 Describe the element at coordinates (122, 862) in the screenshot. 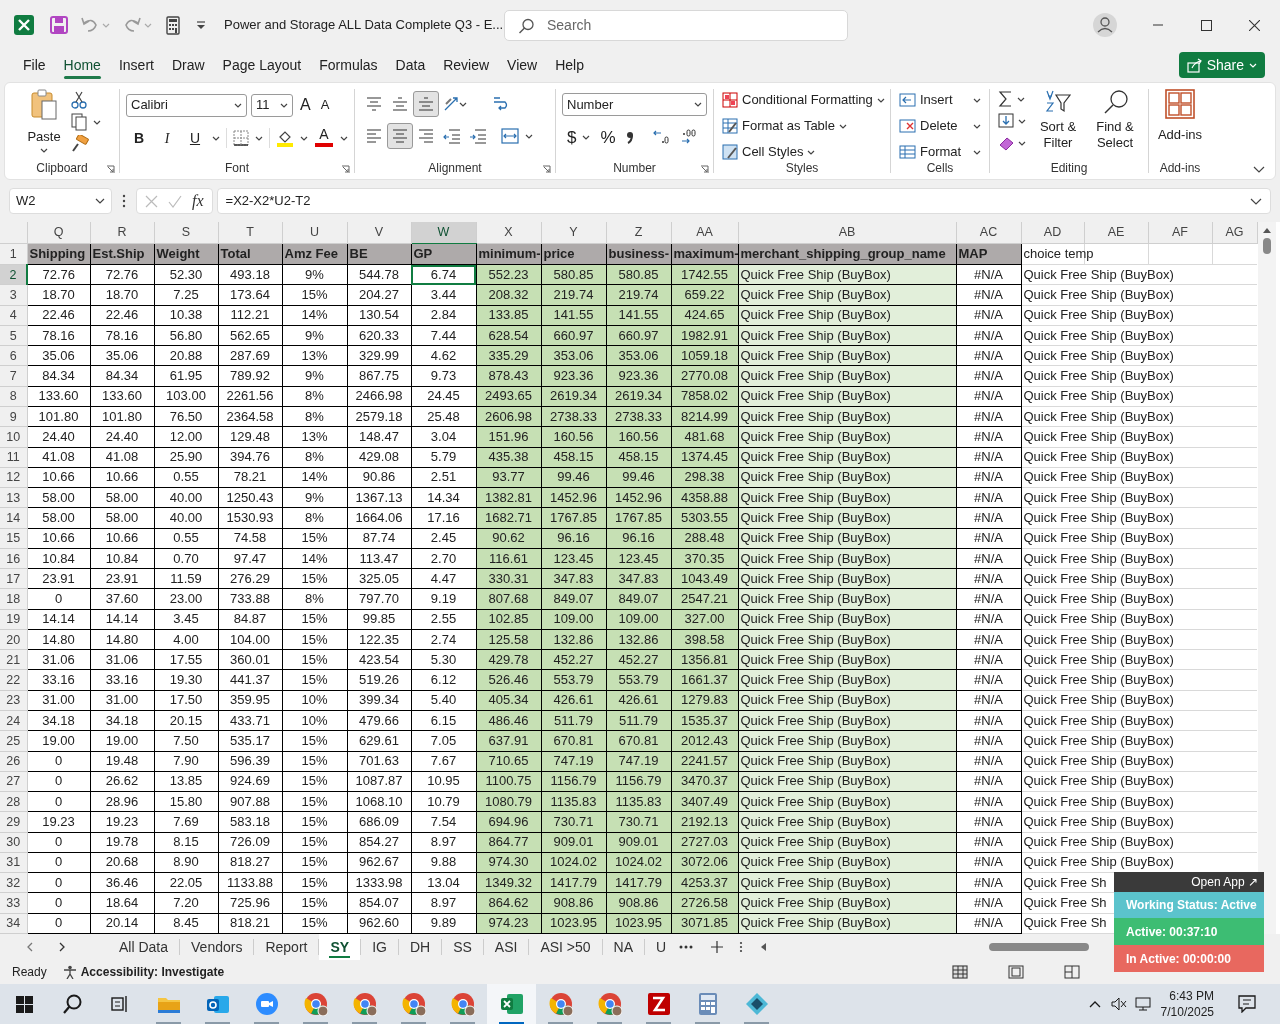

I see `table-cell: 20.68` at that location.